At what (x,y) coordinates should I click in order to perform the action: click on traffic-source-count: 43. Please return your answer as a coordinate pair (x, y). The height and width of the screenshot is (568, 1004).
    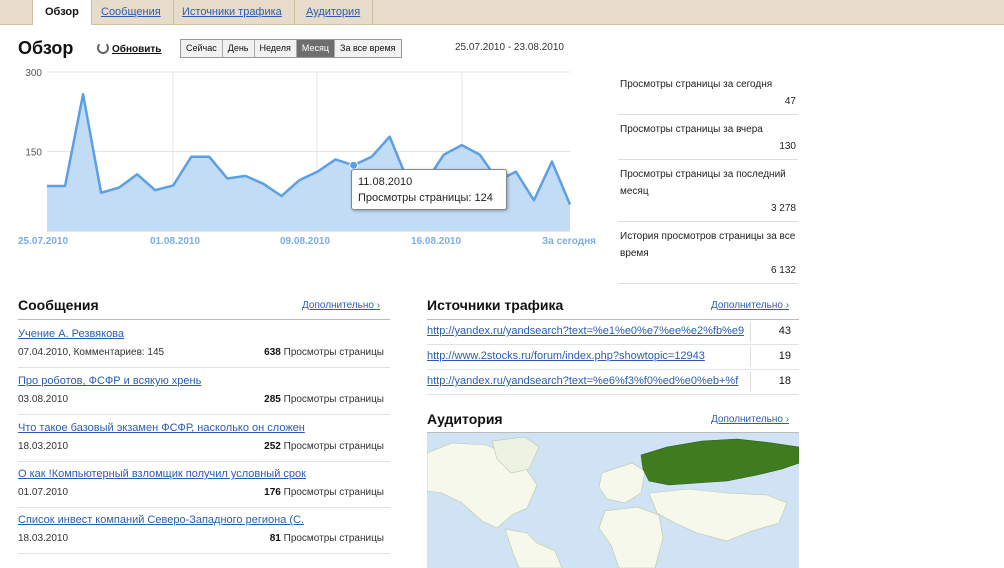
    Looking at the image, I should click on (784, 331).